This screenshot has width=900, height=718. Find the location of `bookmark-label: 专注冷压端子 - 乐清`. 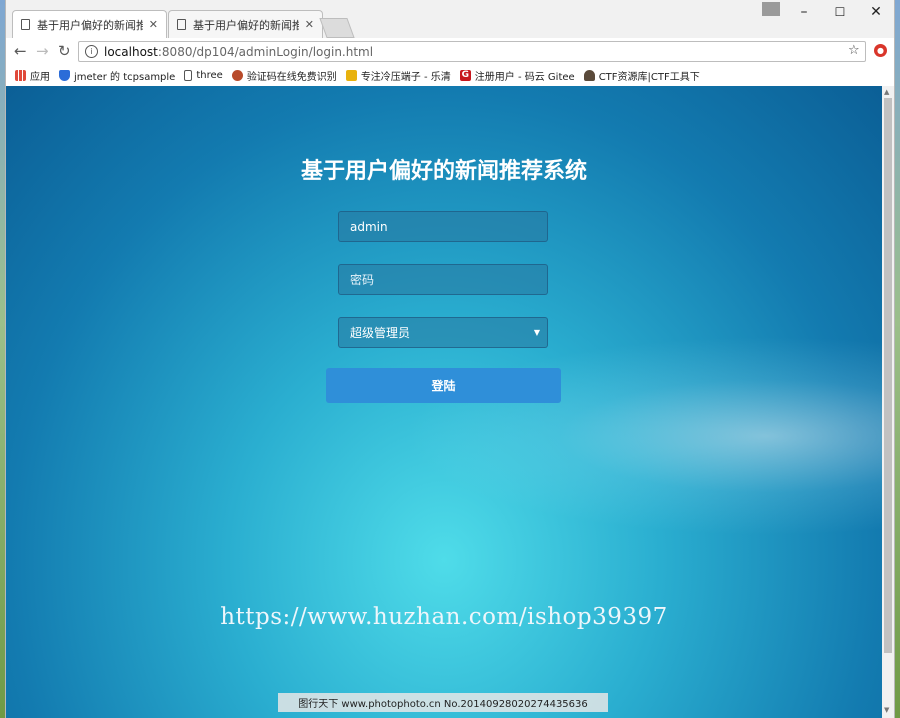

bookmark-label: 专注冷压端子 - 乐清 is located at coordinates (405, 77).